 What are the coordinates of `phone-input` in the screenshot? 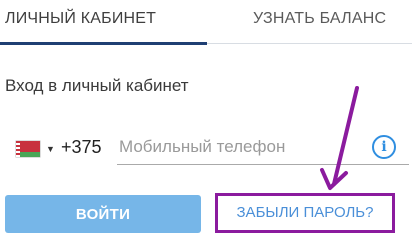 It's located at (263, 147).